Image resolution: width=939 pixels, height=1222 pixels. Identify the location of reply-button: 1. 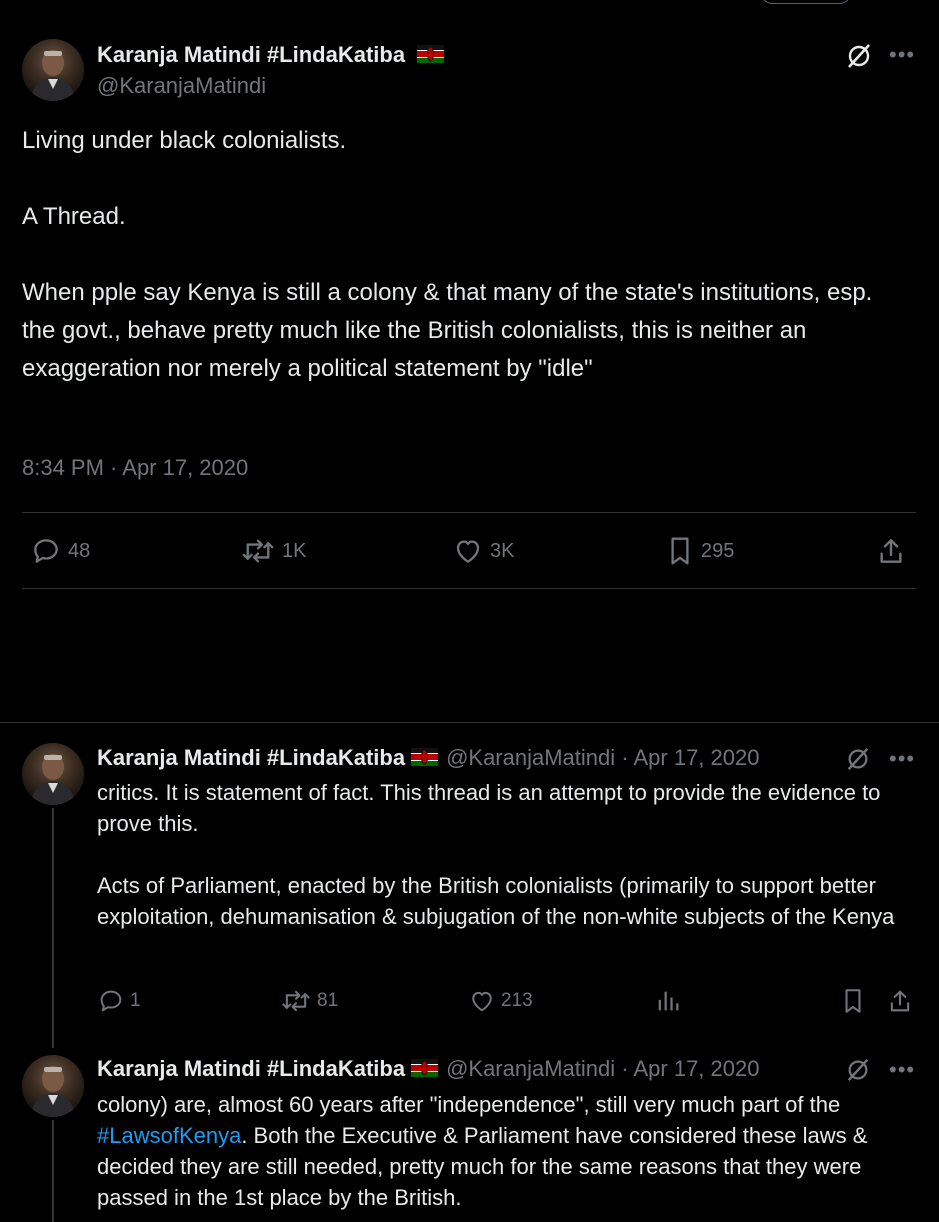
(119, 1001).